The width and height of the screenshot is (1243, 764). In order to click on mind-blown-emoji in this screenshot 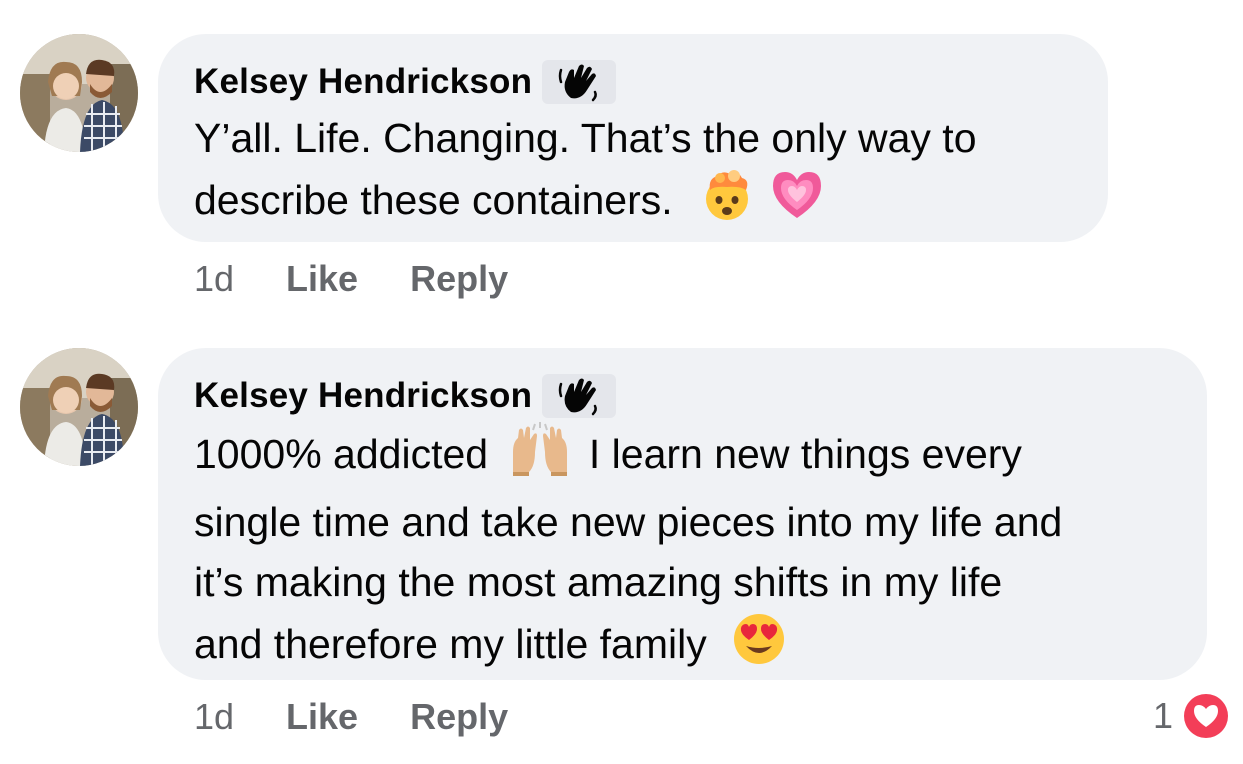, I will do `click(727, 203)`.